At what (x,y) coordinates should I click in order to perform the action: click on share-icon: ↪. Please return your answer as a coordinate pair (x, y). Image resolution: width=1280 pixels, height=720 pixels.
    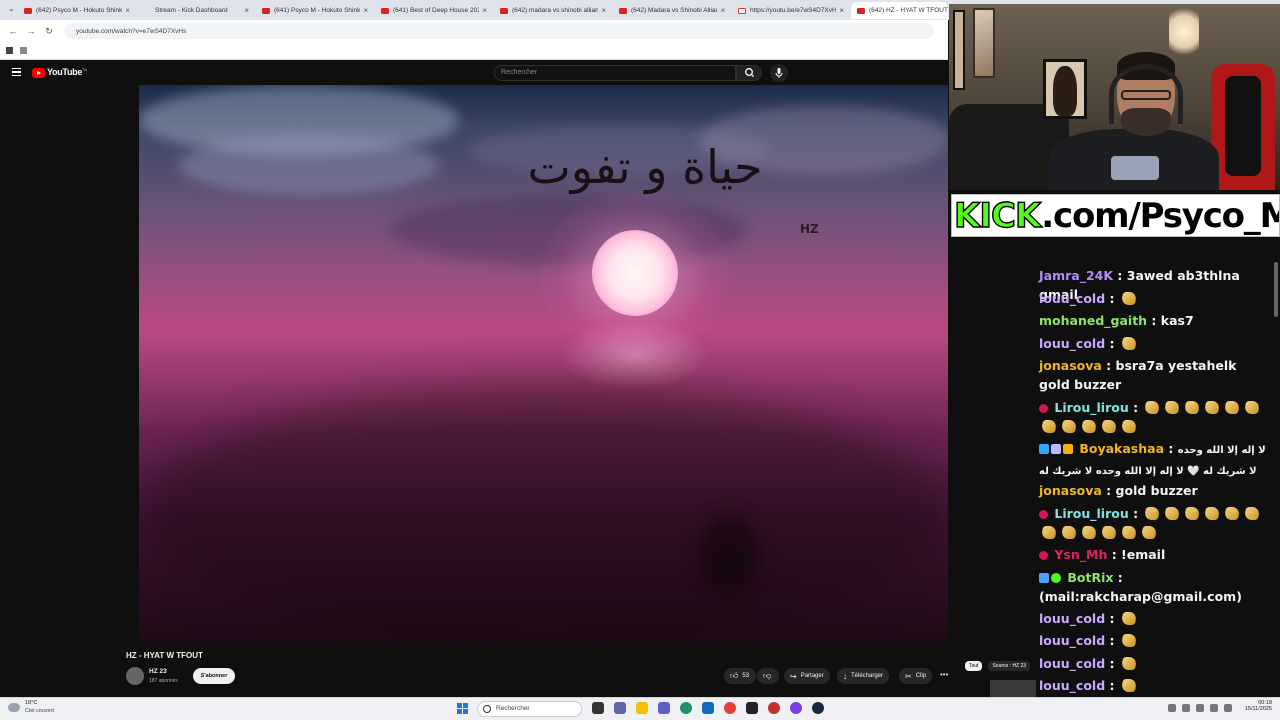
    Looking at the image, I should click on (793, 676).